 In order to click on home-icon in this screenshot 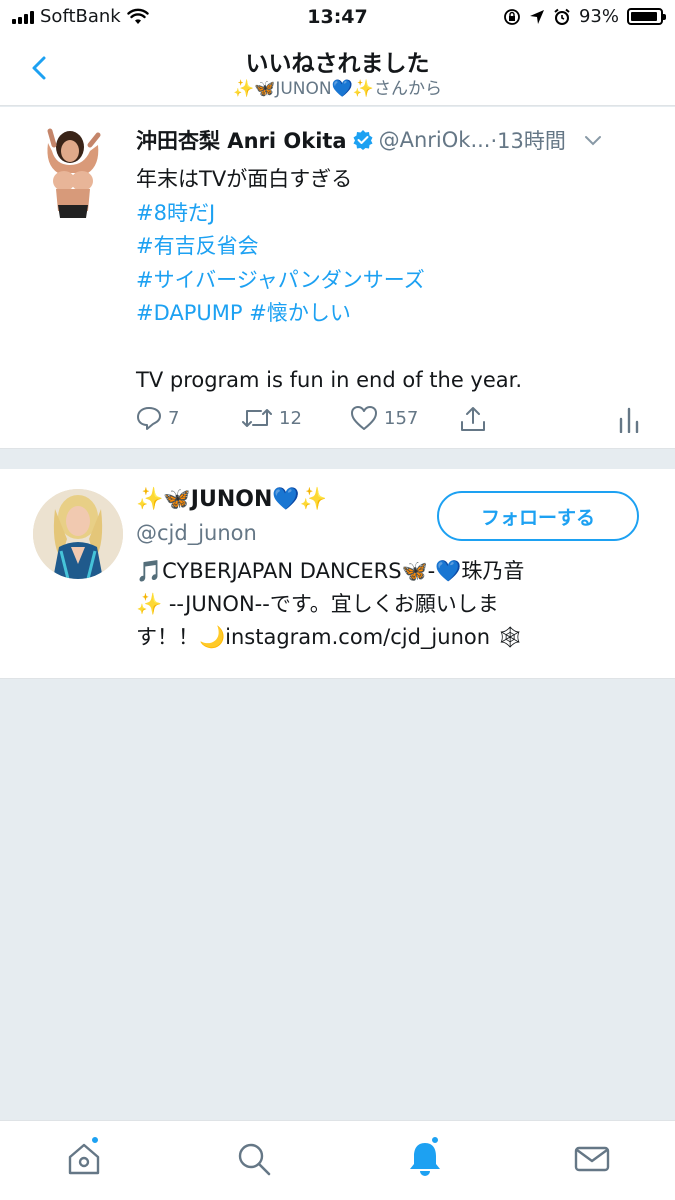, I will do `click(84, 1159)`.